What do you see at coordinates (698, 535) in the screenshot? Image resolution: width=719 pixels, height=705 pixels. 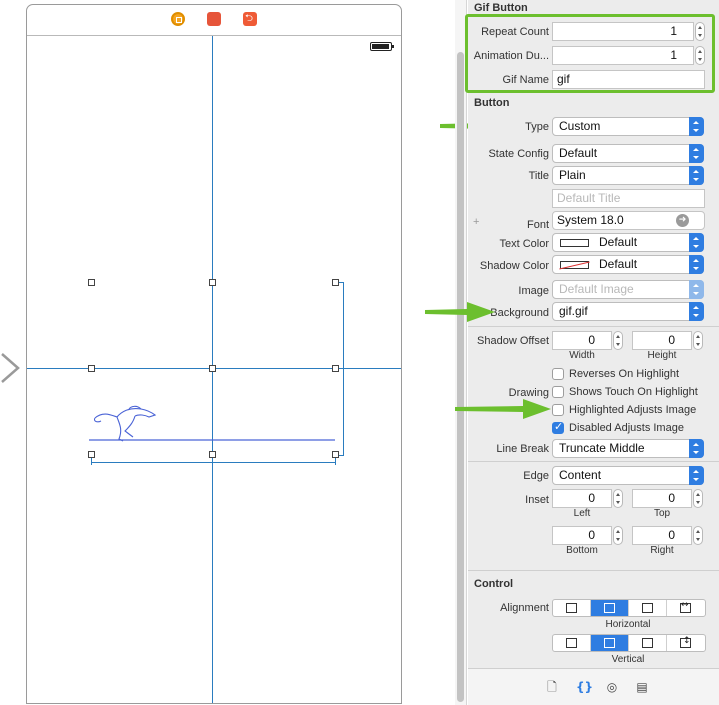 I see `inset-right-stepper` at bounding box center [698, 535].